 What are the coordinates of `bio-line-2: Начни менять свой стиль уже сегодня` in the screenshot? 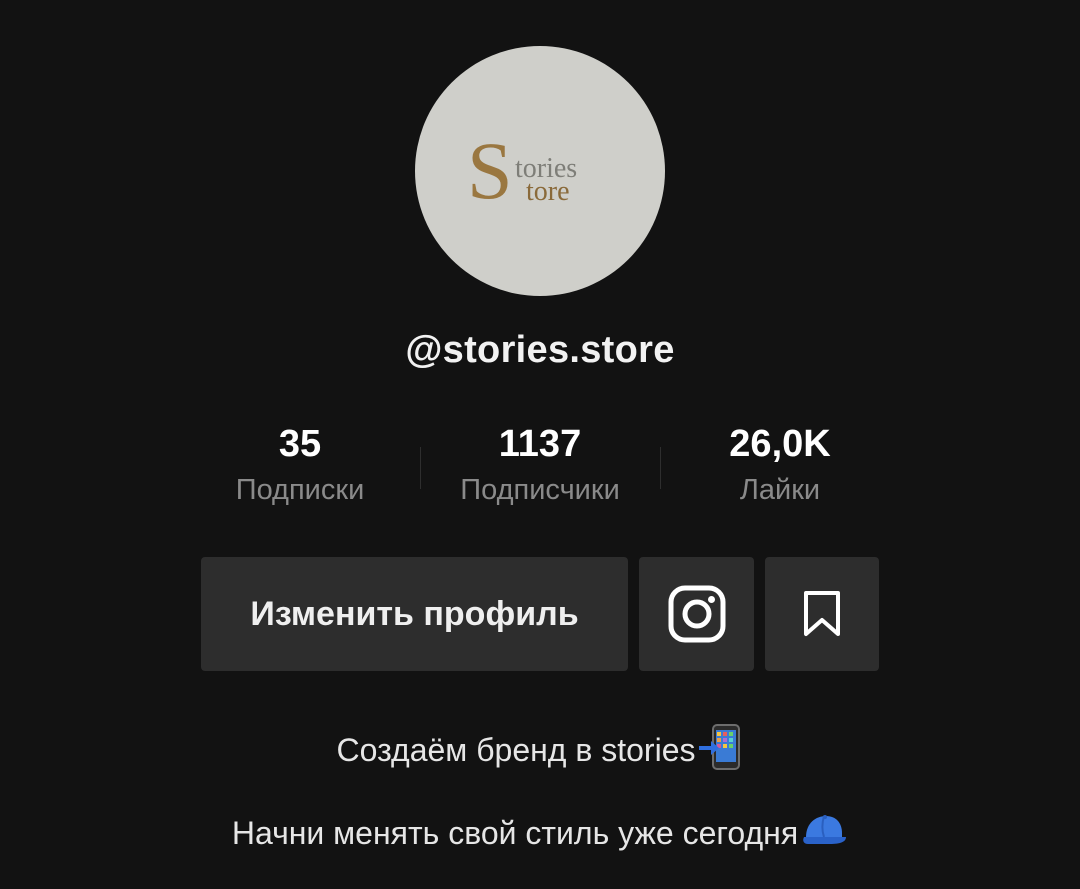 It's located at (540, 834).